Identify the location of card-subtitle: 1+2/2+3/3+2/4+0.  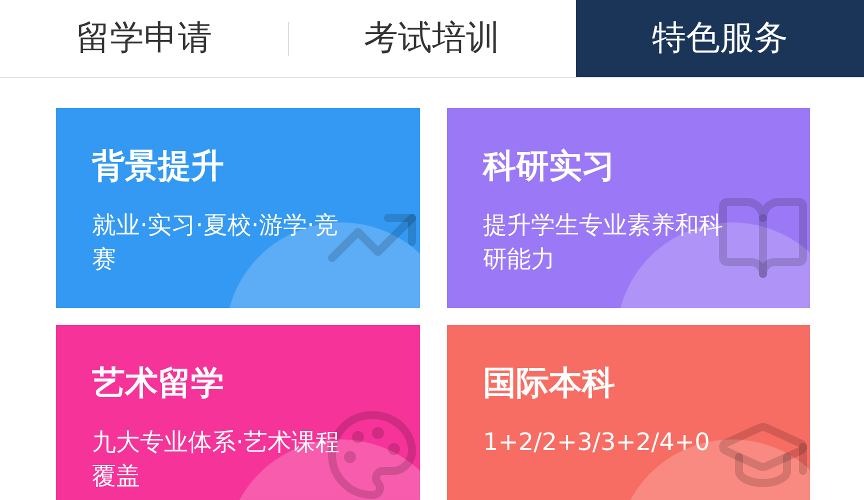
(596, 442).